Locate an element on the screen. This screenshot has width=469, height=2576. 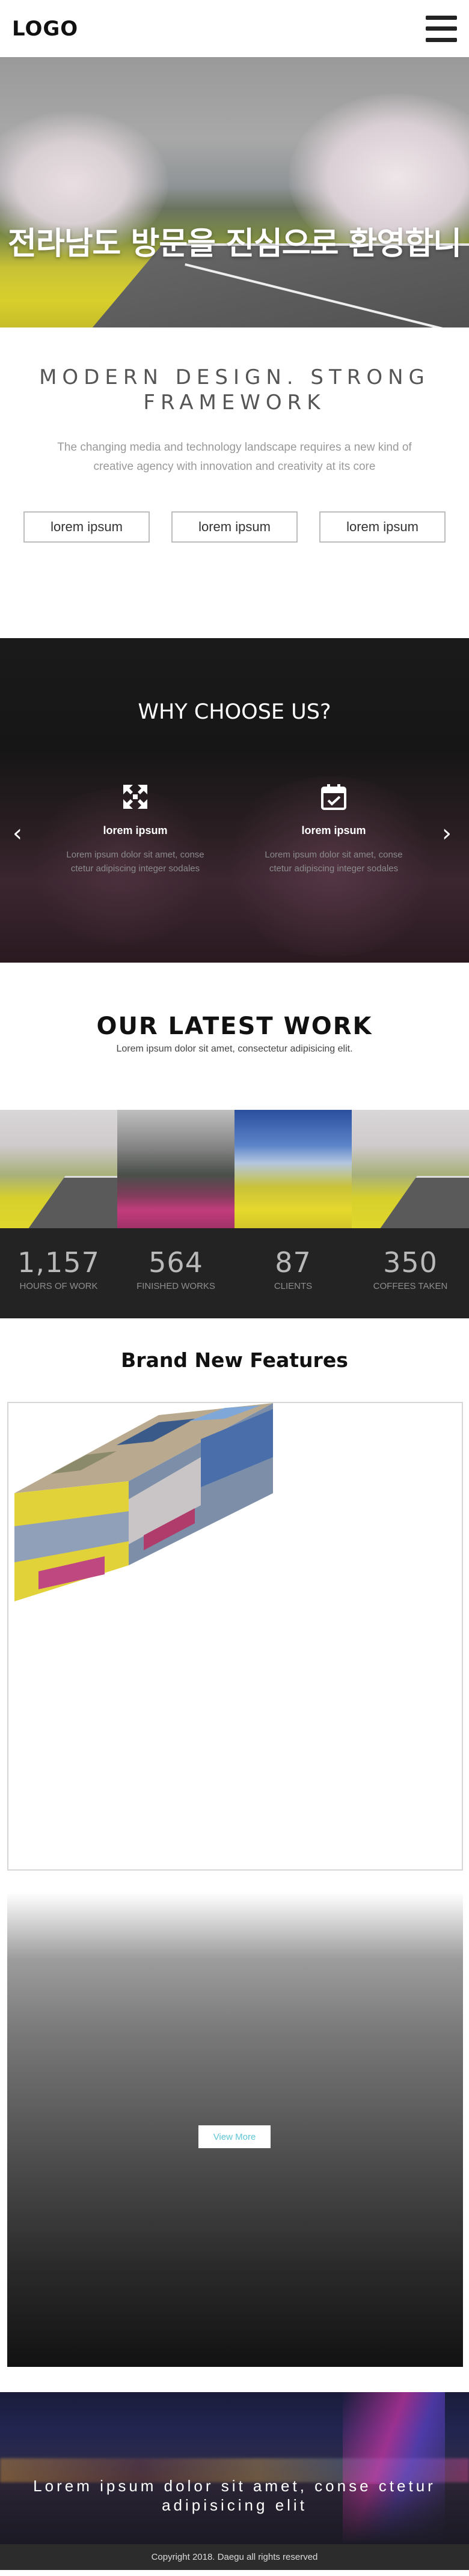
hero-banner: 전라남도 방문을 진심으로 환영합니 is located at coordinates (234, 192).